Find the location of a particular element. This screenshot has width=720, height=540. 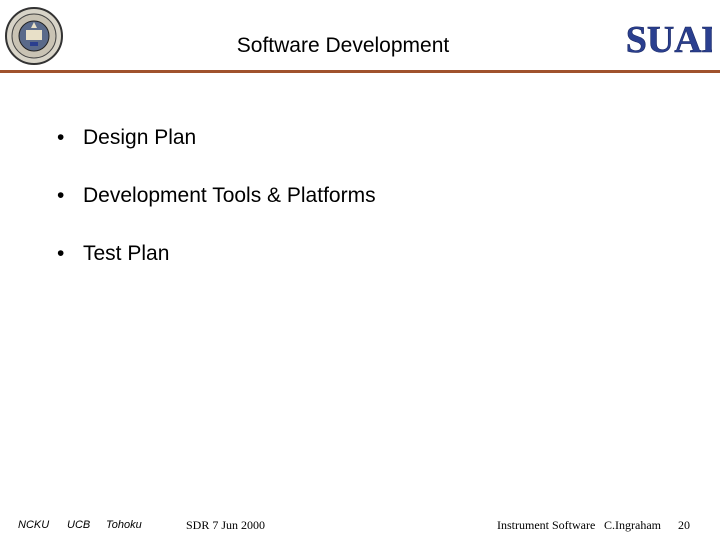

footer-author: C.Ingraham is located at coordinates (632, 525).